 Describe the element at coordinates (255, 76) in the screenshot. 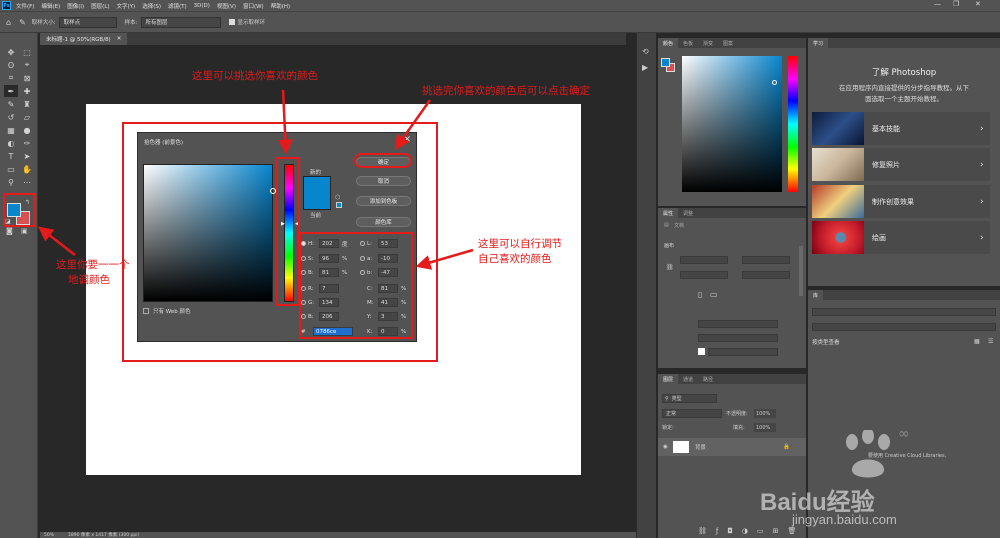

I see `annotation-hue-strip: 这里可以挑选你喜欢的颜色` at that location.